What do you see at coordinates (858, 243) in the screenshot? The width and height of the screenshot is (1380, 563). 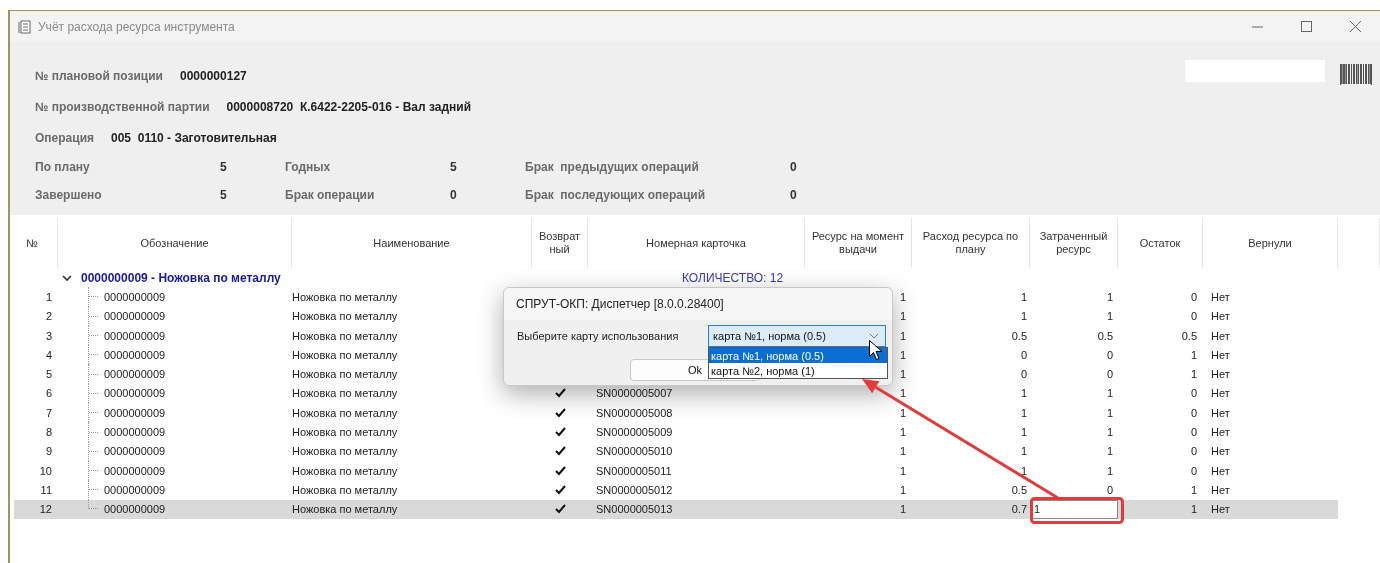 I see `column-header: Ресурс на момент выдачи` at bounding box center [858, 243].